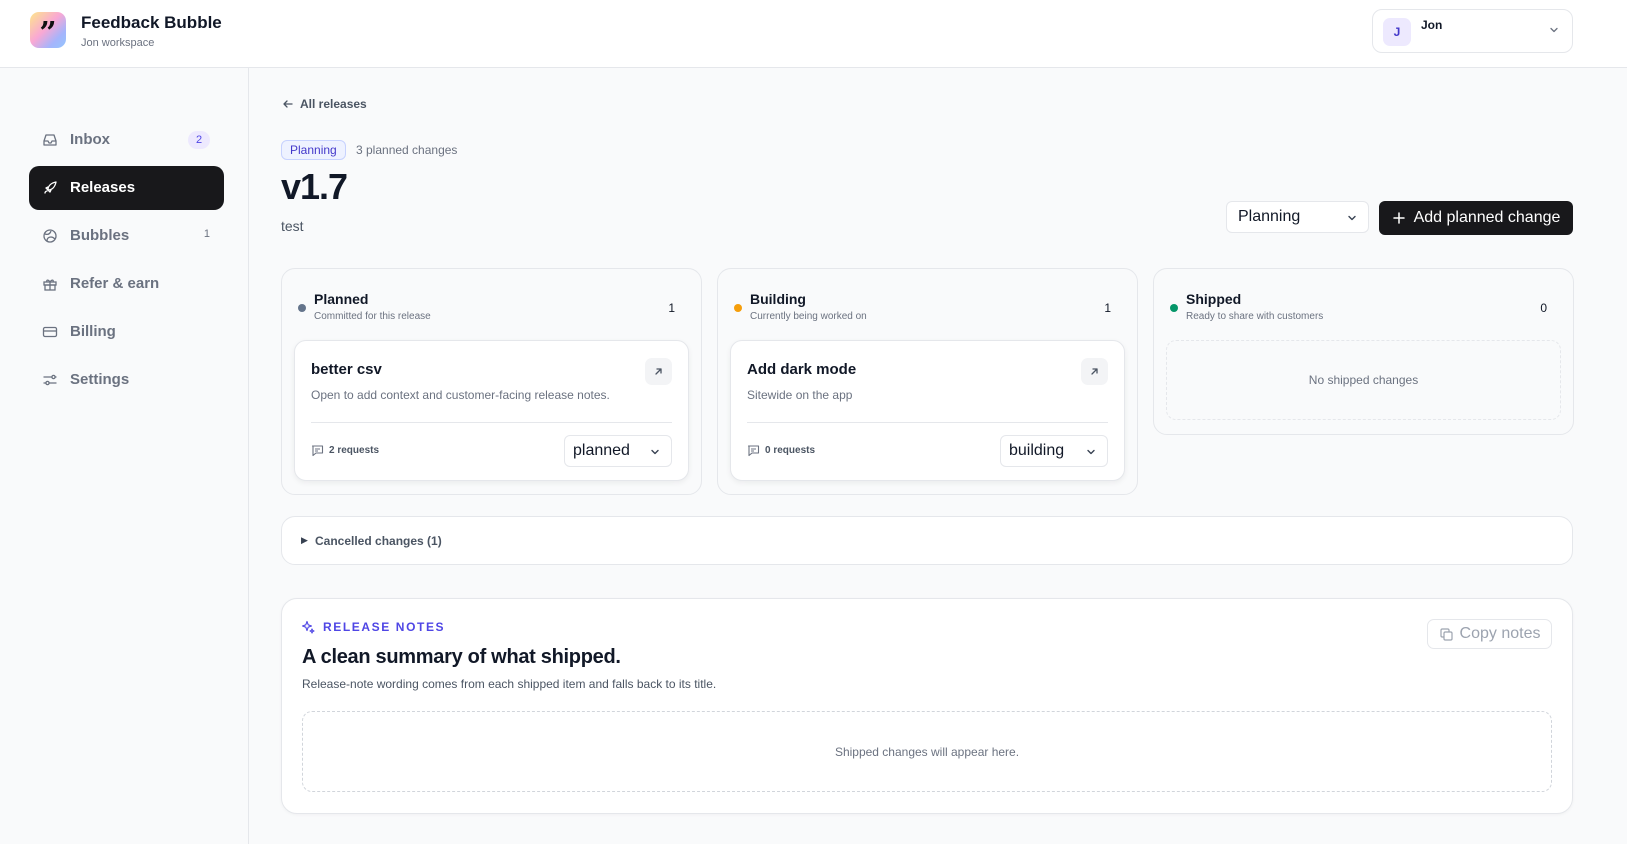 Image resolution: width=1627 pixels, height=844 pixels. What do you see at coordinates (1432, 25) in the screenshot?
I see `user-name: Jon` at bounding box center [1432, 25].